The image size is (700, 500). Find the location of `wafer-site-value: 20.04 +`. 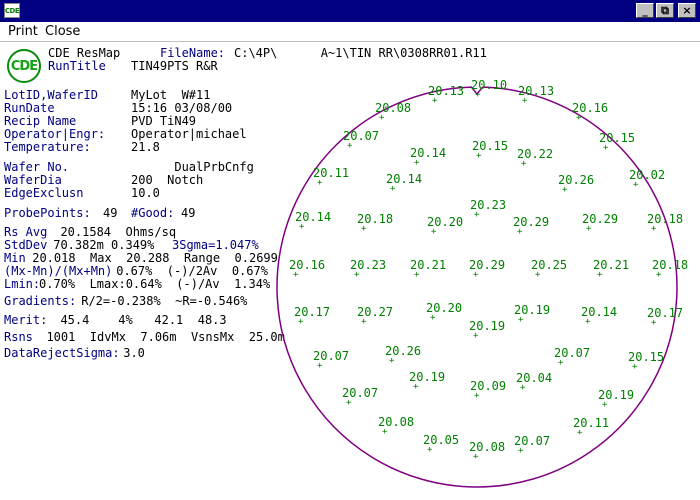

wafer-site-value: 20.04 + is located at coordinates (534, 382).